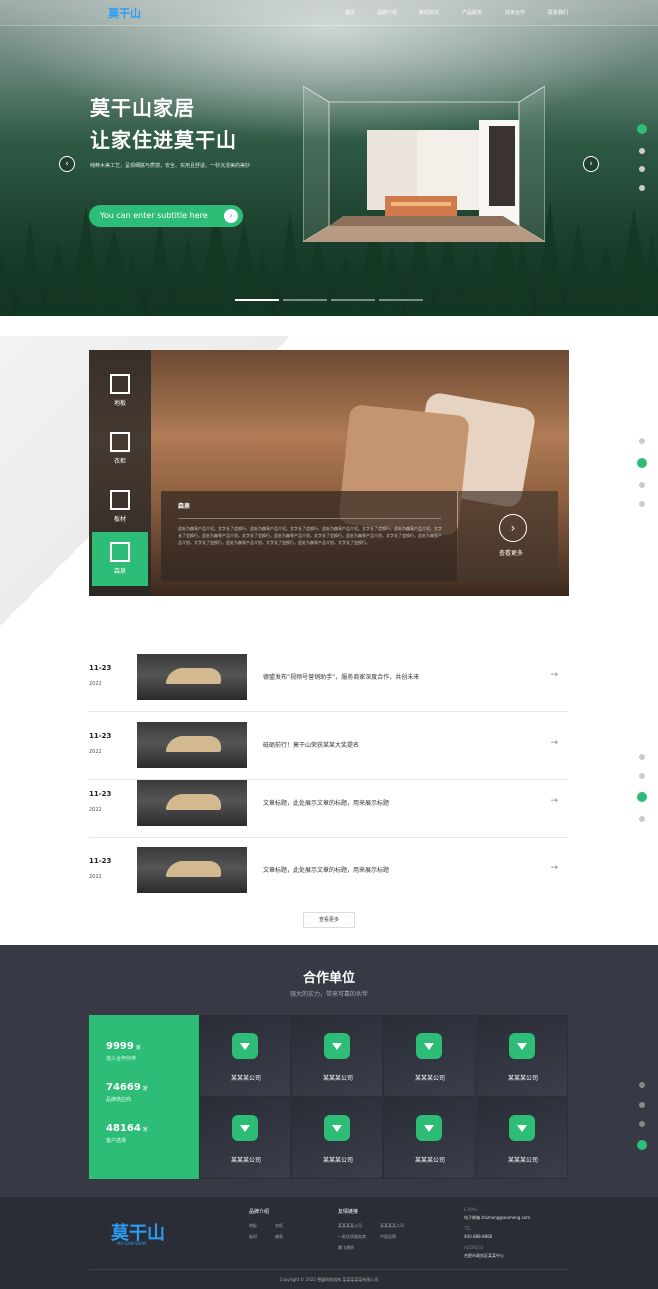 This screenshot has width=658, height=1289. What do you see at coordinates (121, 1059) in the screenshot?
I see `stat-label: 加入合作伙伴` at bounding box center [121, 1059].